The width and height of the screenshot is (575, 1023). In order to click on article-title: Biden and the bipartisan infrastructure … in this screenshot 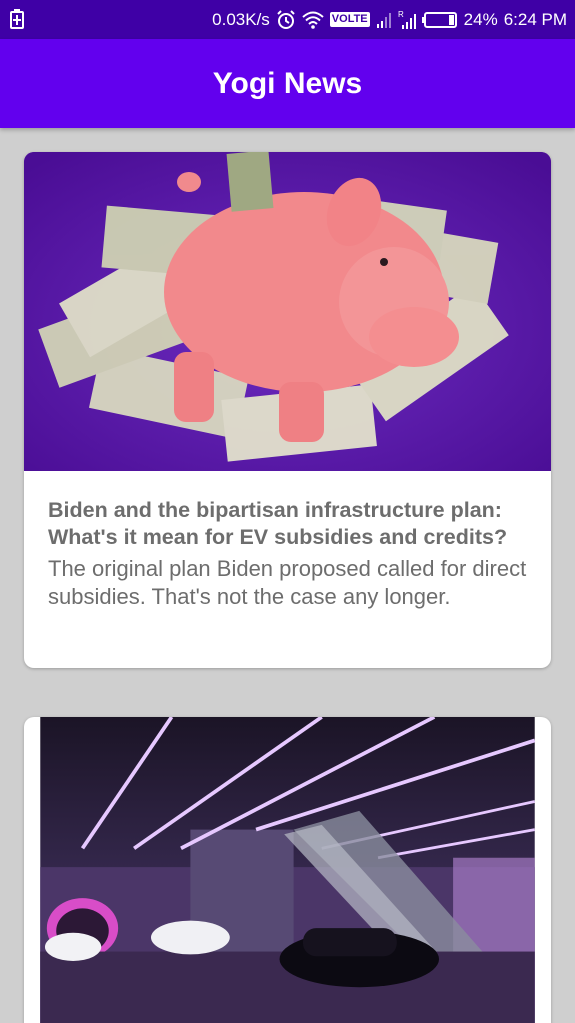, I will do `click(278, 523)`.